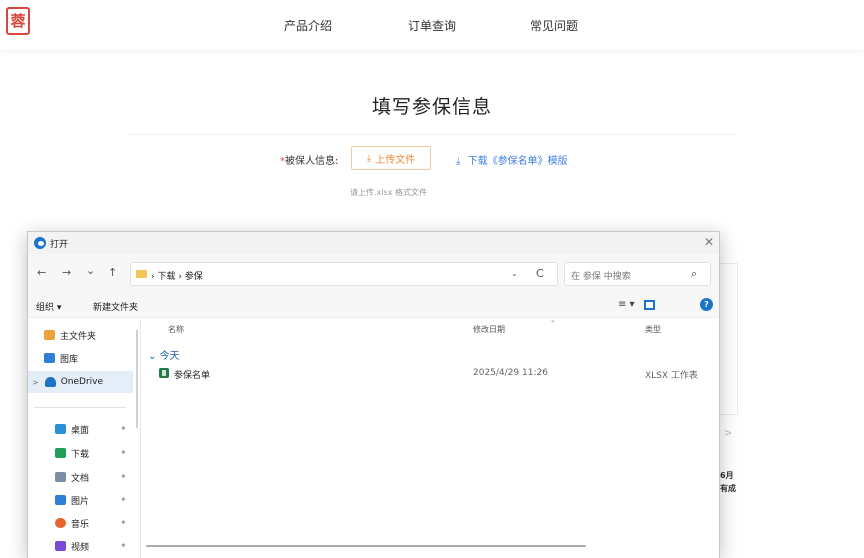 This screenshot has height=558, width=864. I want to click on preview-pane-icon, so click(649, 305).